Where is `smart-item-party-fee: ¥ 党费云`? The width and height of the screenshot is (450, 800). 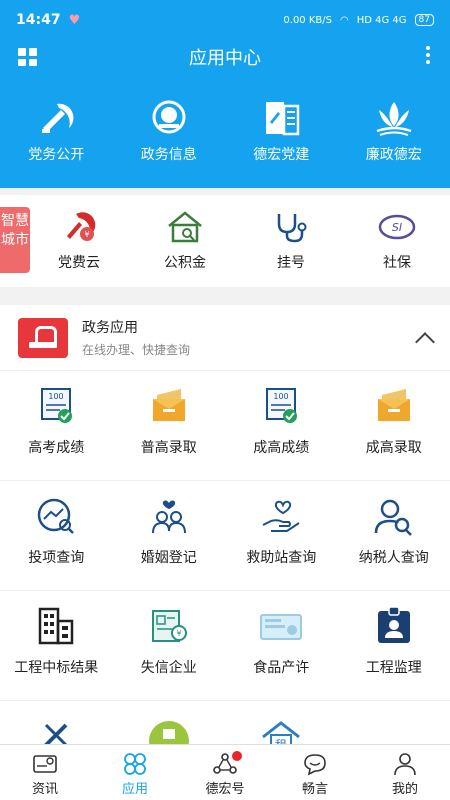 smart-item-party-fee: ¥ 党费云 is located at coordinates (79, 241).